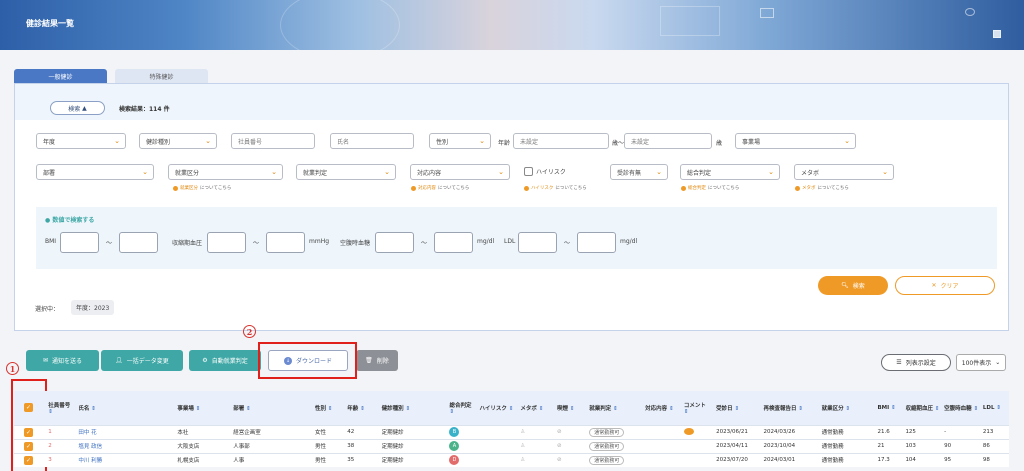 Image resolution: width=1024 pixels, height=471 pixels. I want to click on decor-square, so click(997, 34).